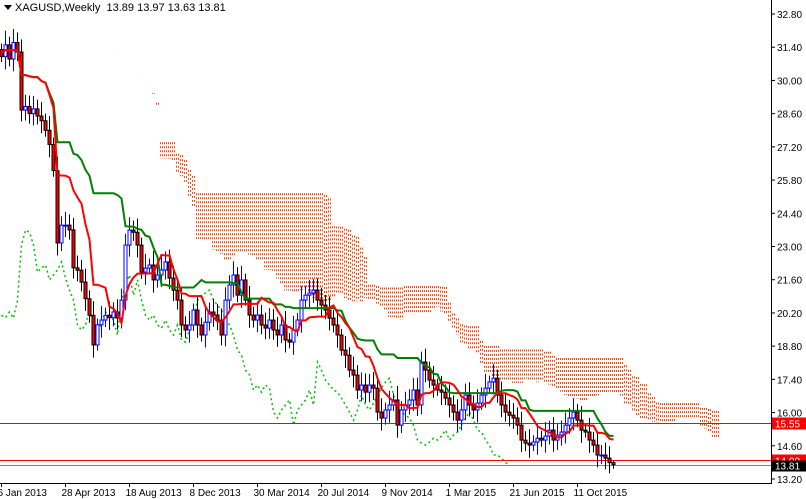  I want to click on dropdown-triangle-icon, so click(8, 7).